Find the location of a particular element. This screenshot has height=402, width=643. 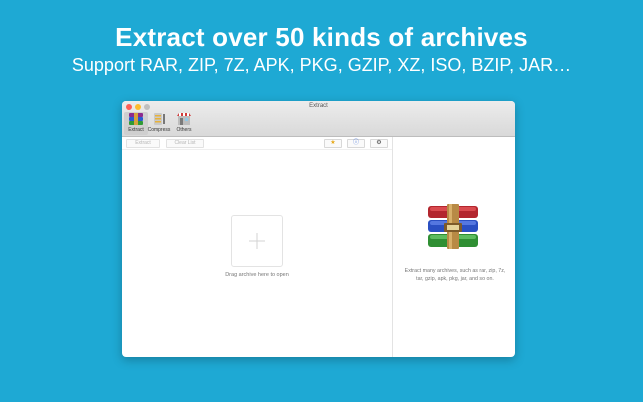

panel-divider is located at coordinates (392, 247).